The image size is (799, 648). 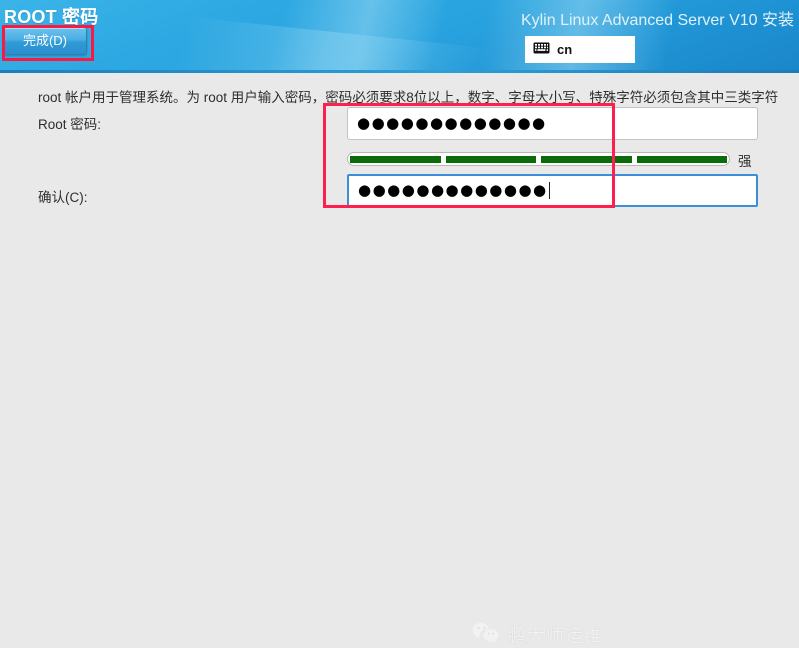 I want to click on password-strength-bar, so click(x=538, y=159).